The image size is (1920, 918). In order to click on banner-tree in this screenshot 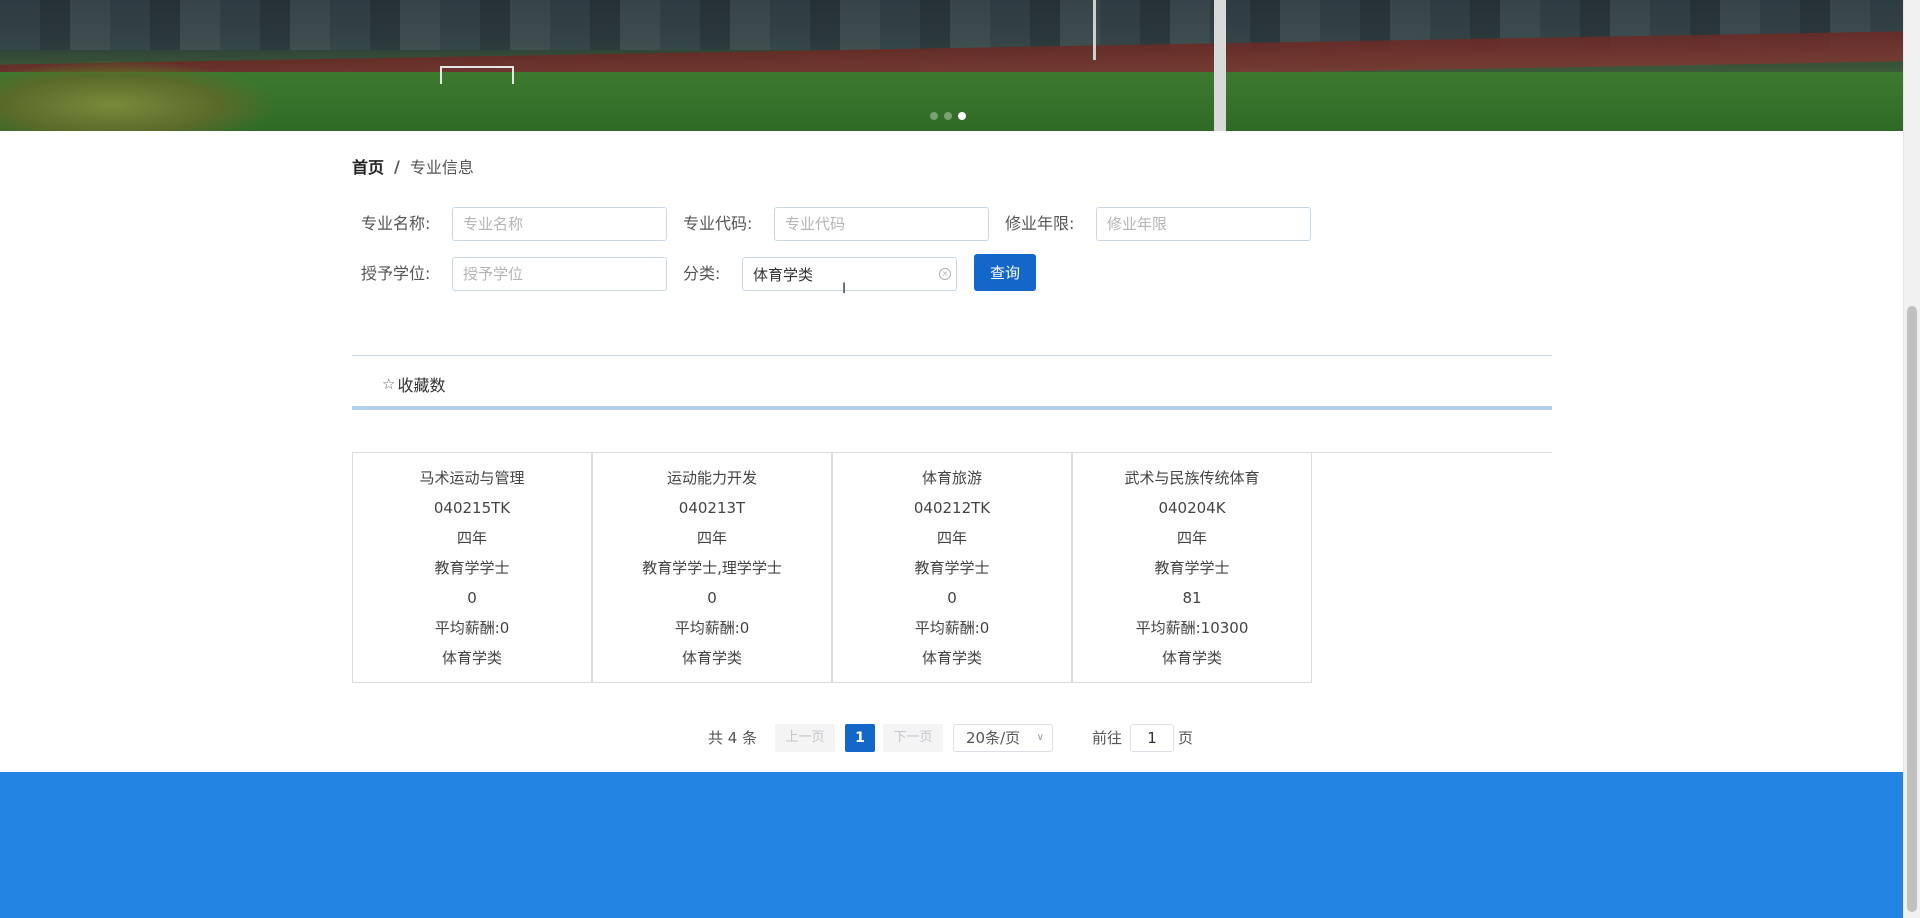, I will do `click(140, 95)`.